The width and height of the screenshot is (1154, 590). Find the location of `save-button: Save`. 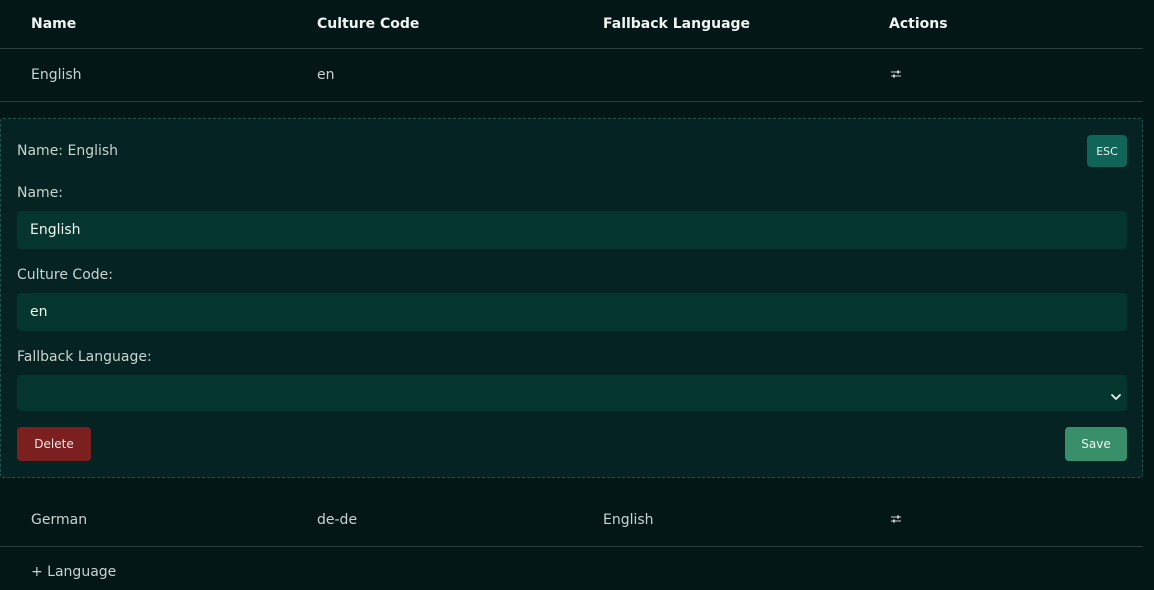

save-button: Save is located at coordinates (1096, 444).